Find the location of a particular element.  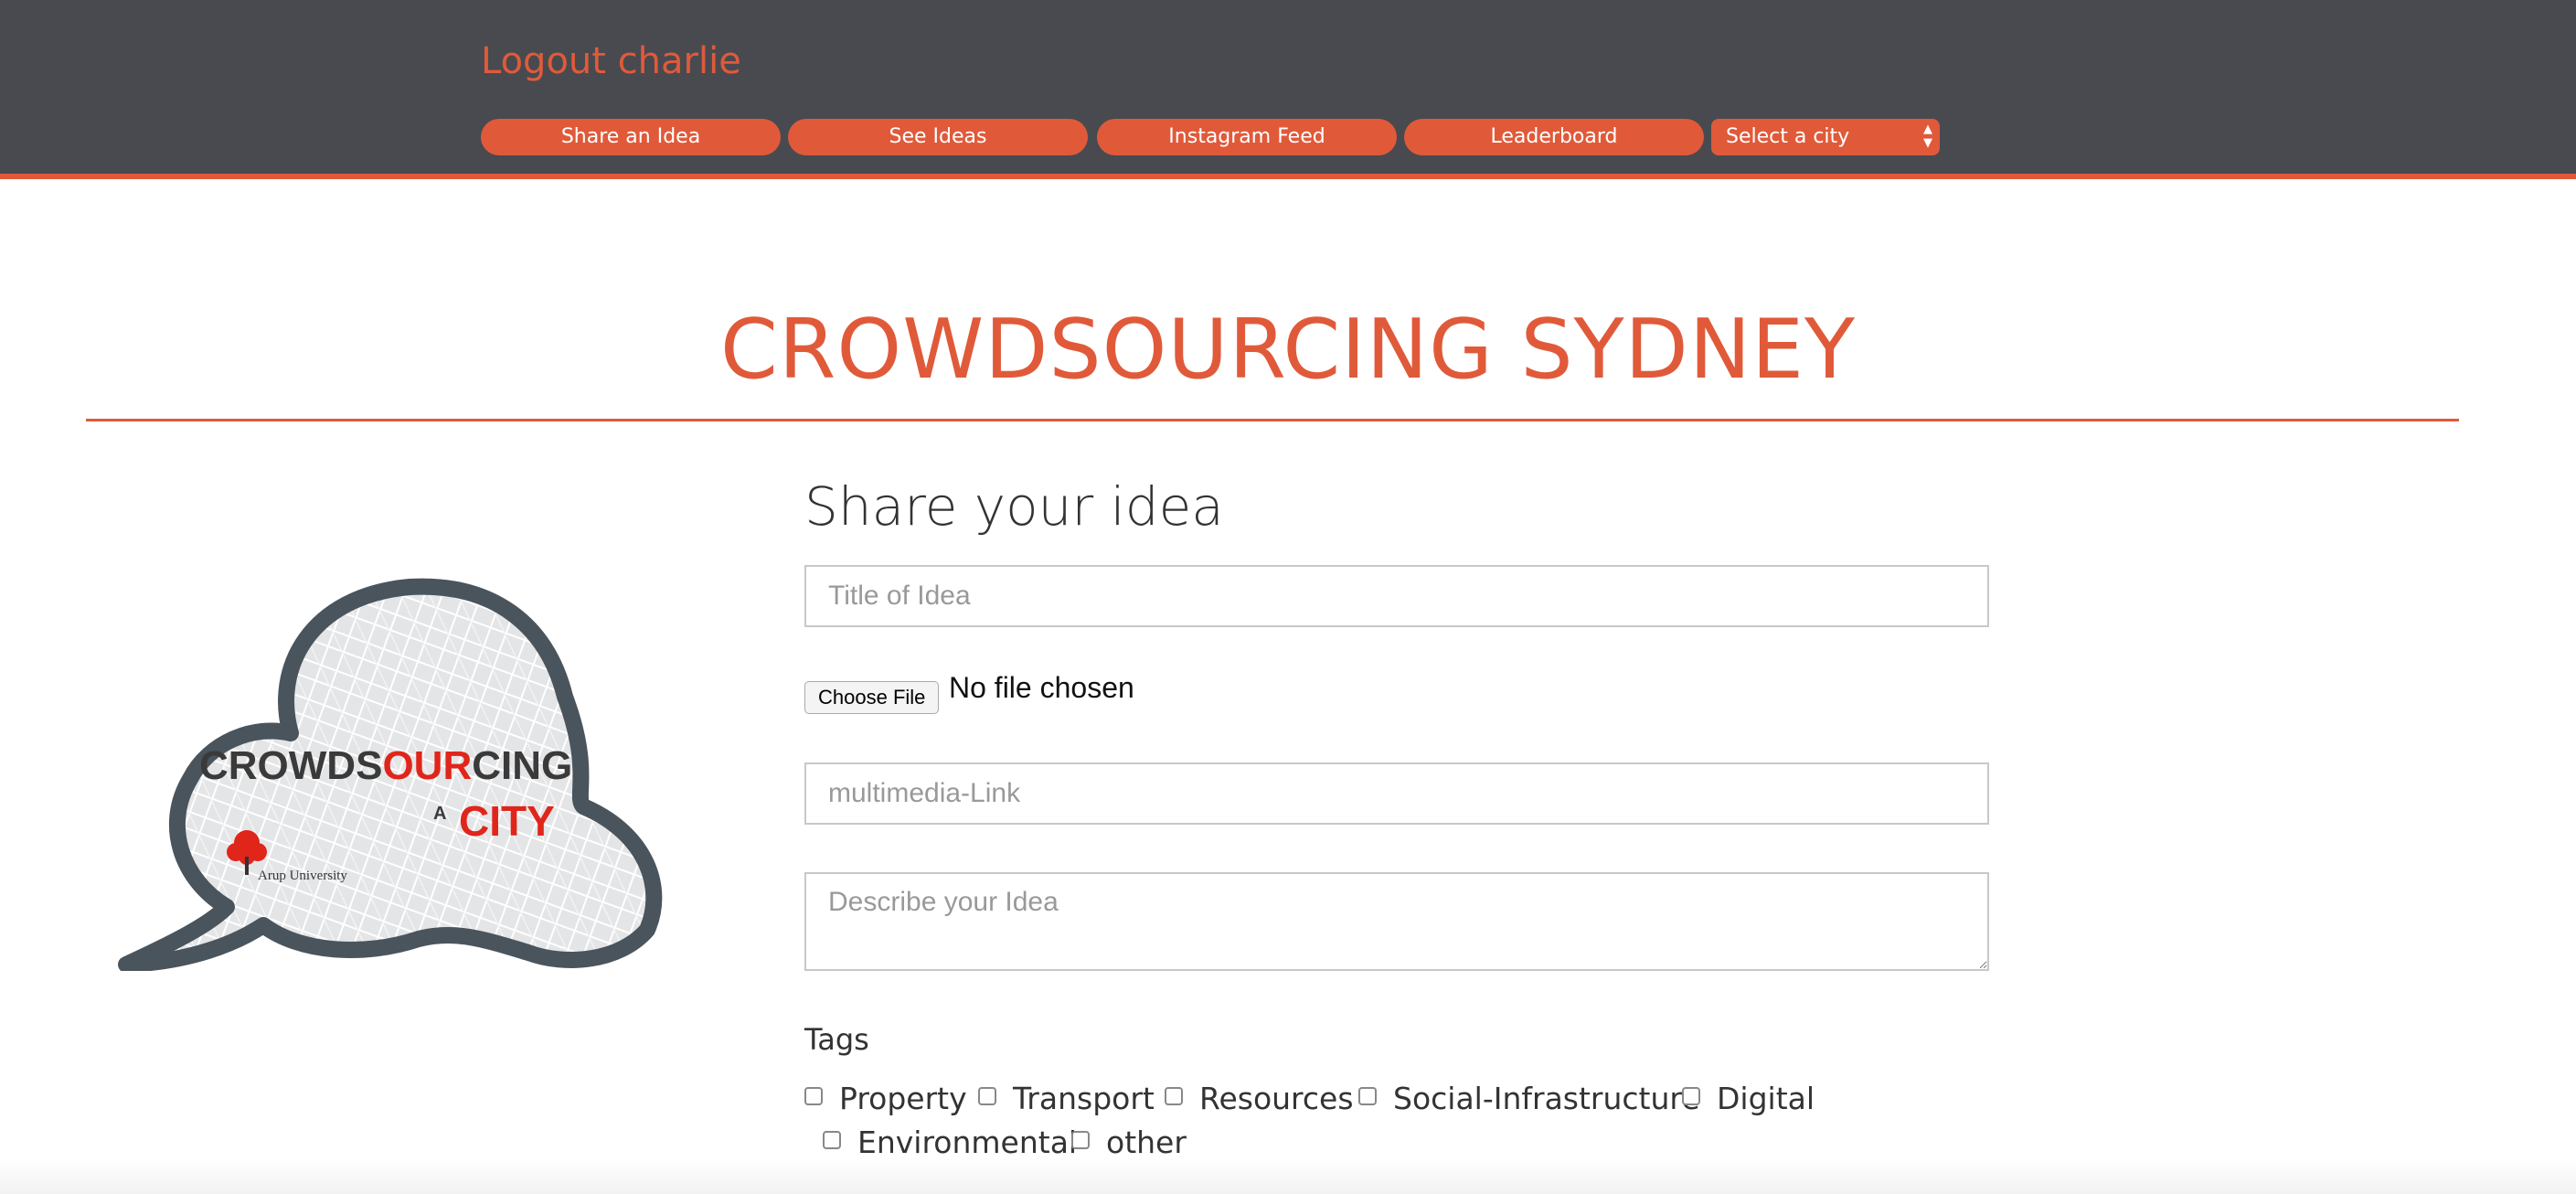

choose-file-button: Choose File is located at coordinates (872, 697).